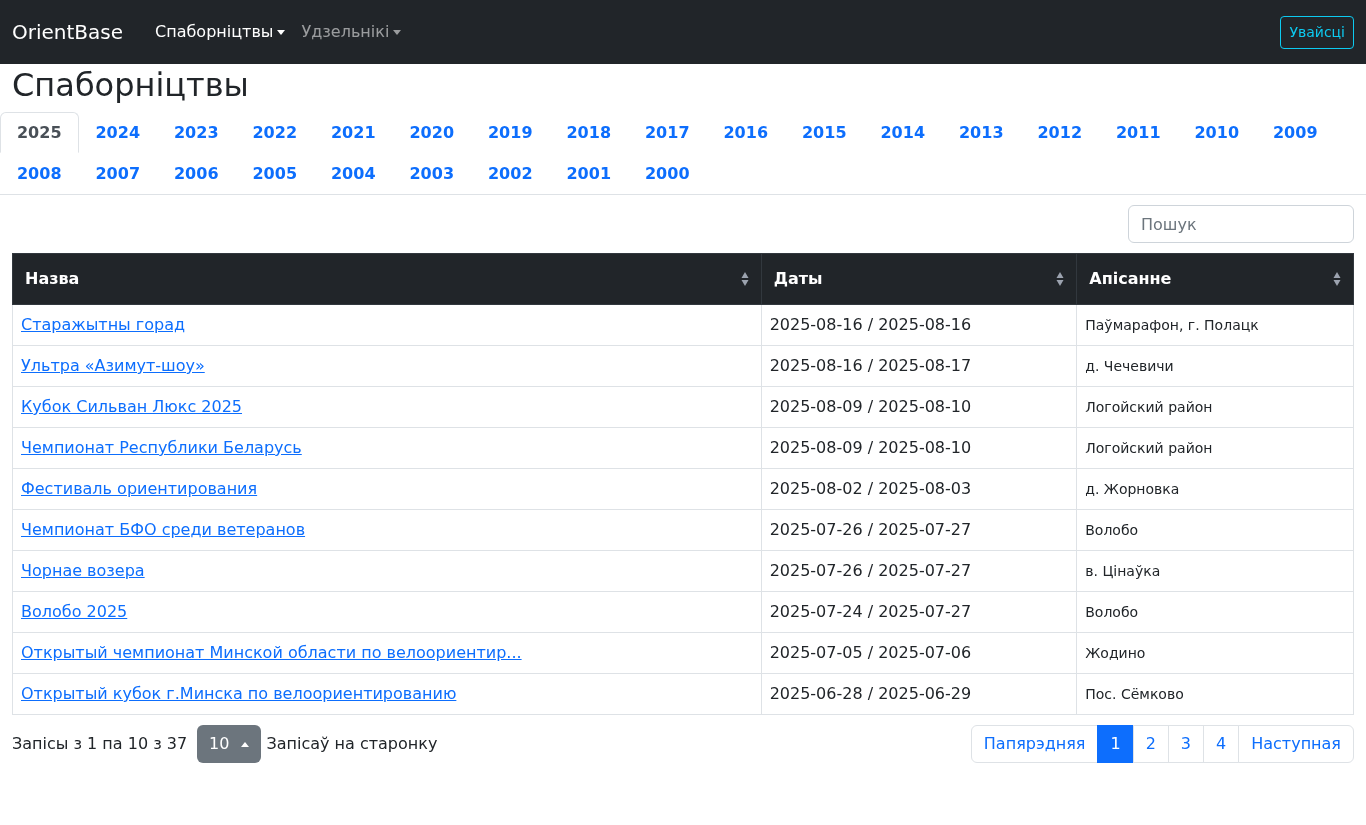  I want to click on table-cell: 2025-07-24 / 2025-07-27, so click(919, 612).